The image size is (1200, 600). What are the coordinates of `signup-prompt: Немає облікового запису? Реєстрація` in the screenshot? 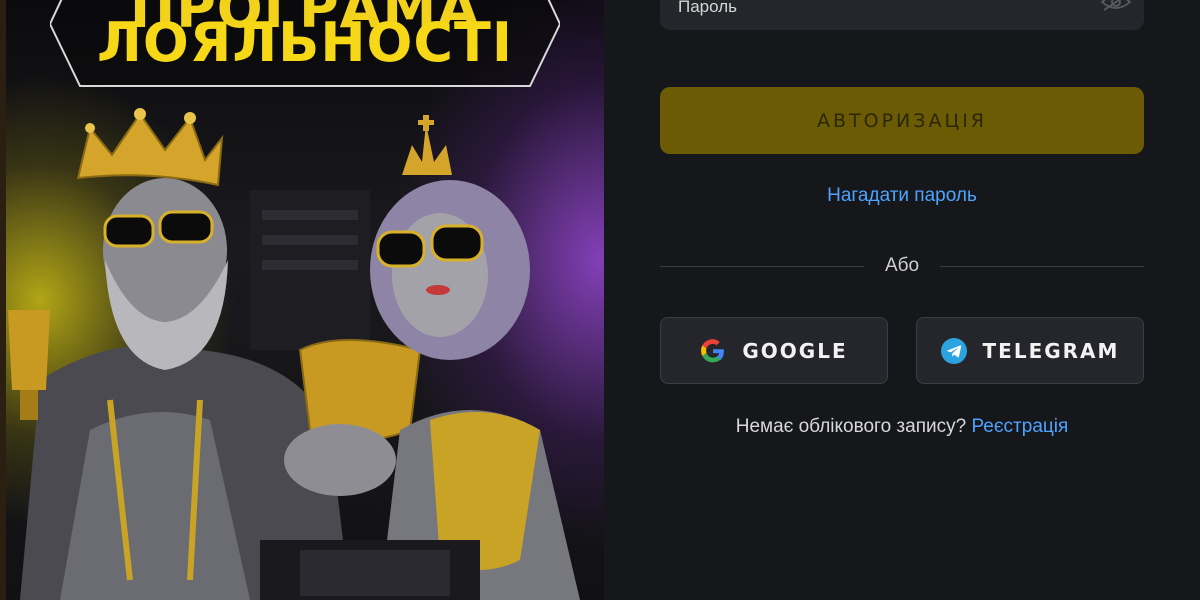 It's located at (902, 427).